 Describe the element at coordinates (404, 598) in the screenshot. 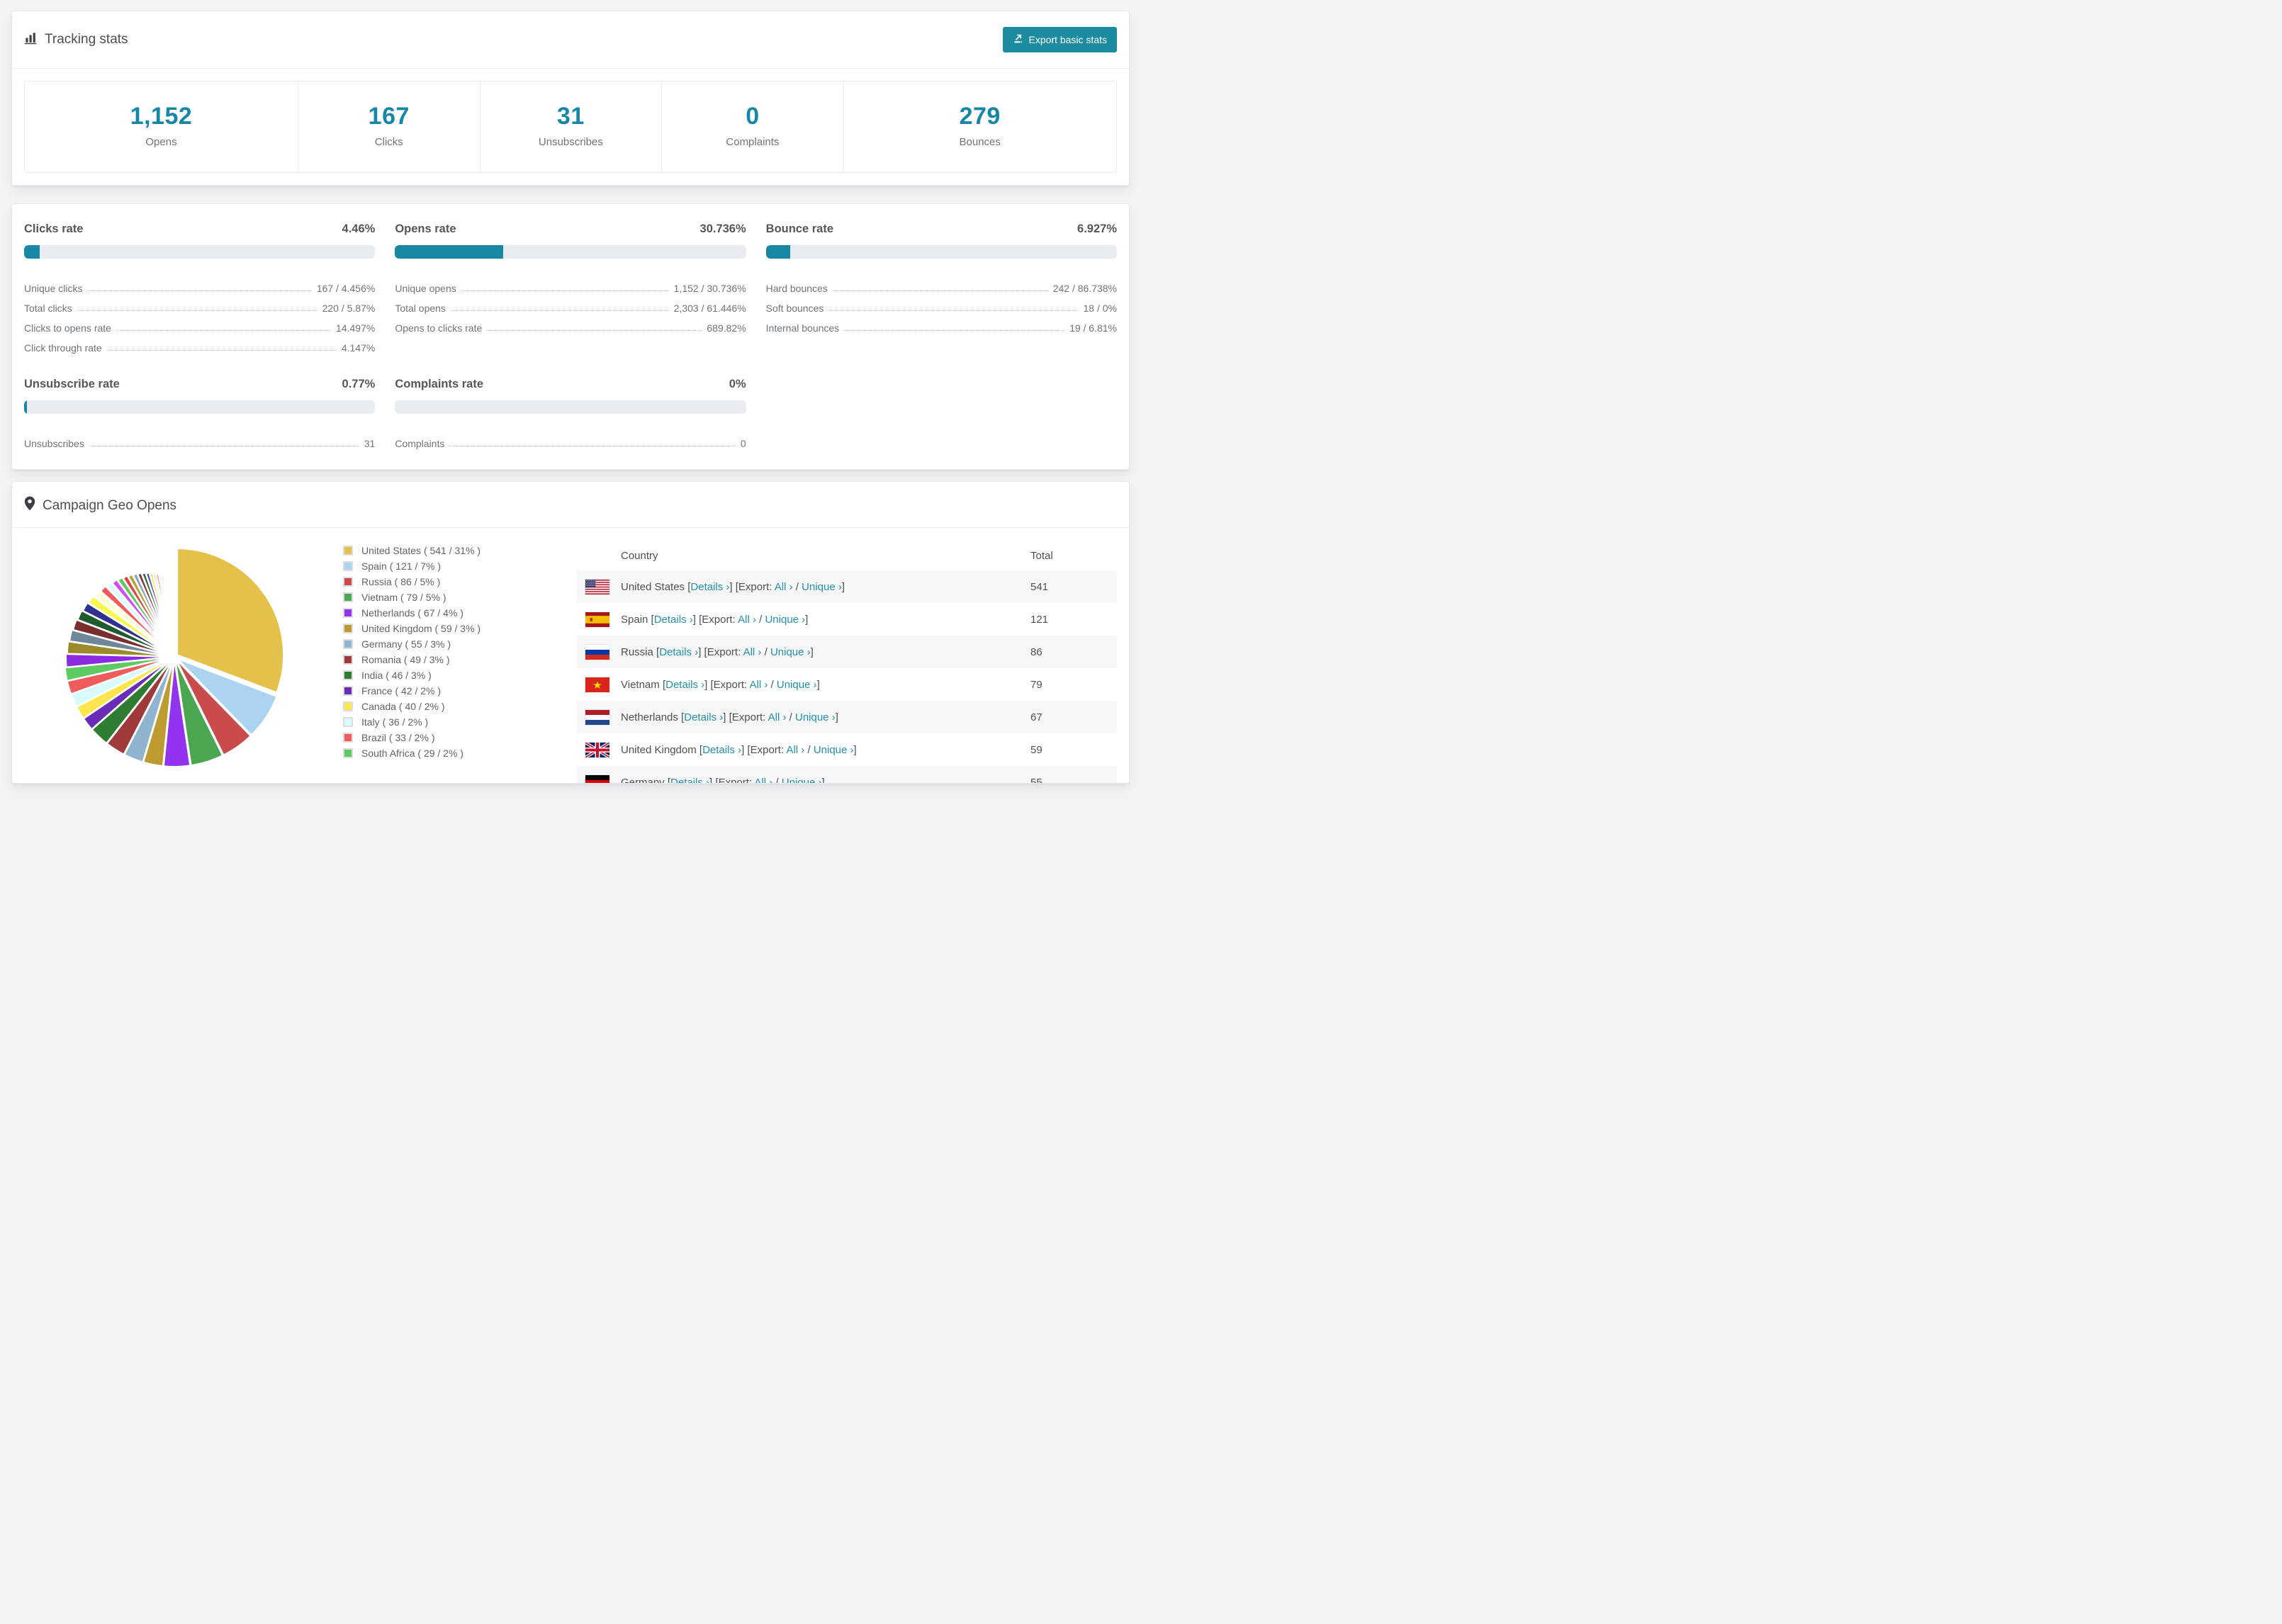

I see `legend-label: Vietnam ( 79 / 5% )` at that location.